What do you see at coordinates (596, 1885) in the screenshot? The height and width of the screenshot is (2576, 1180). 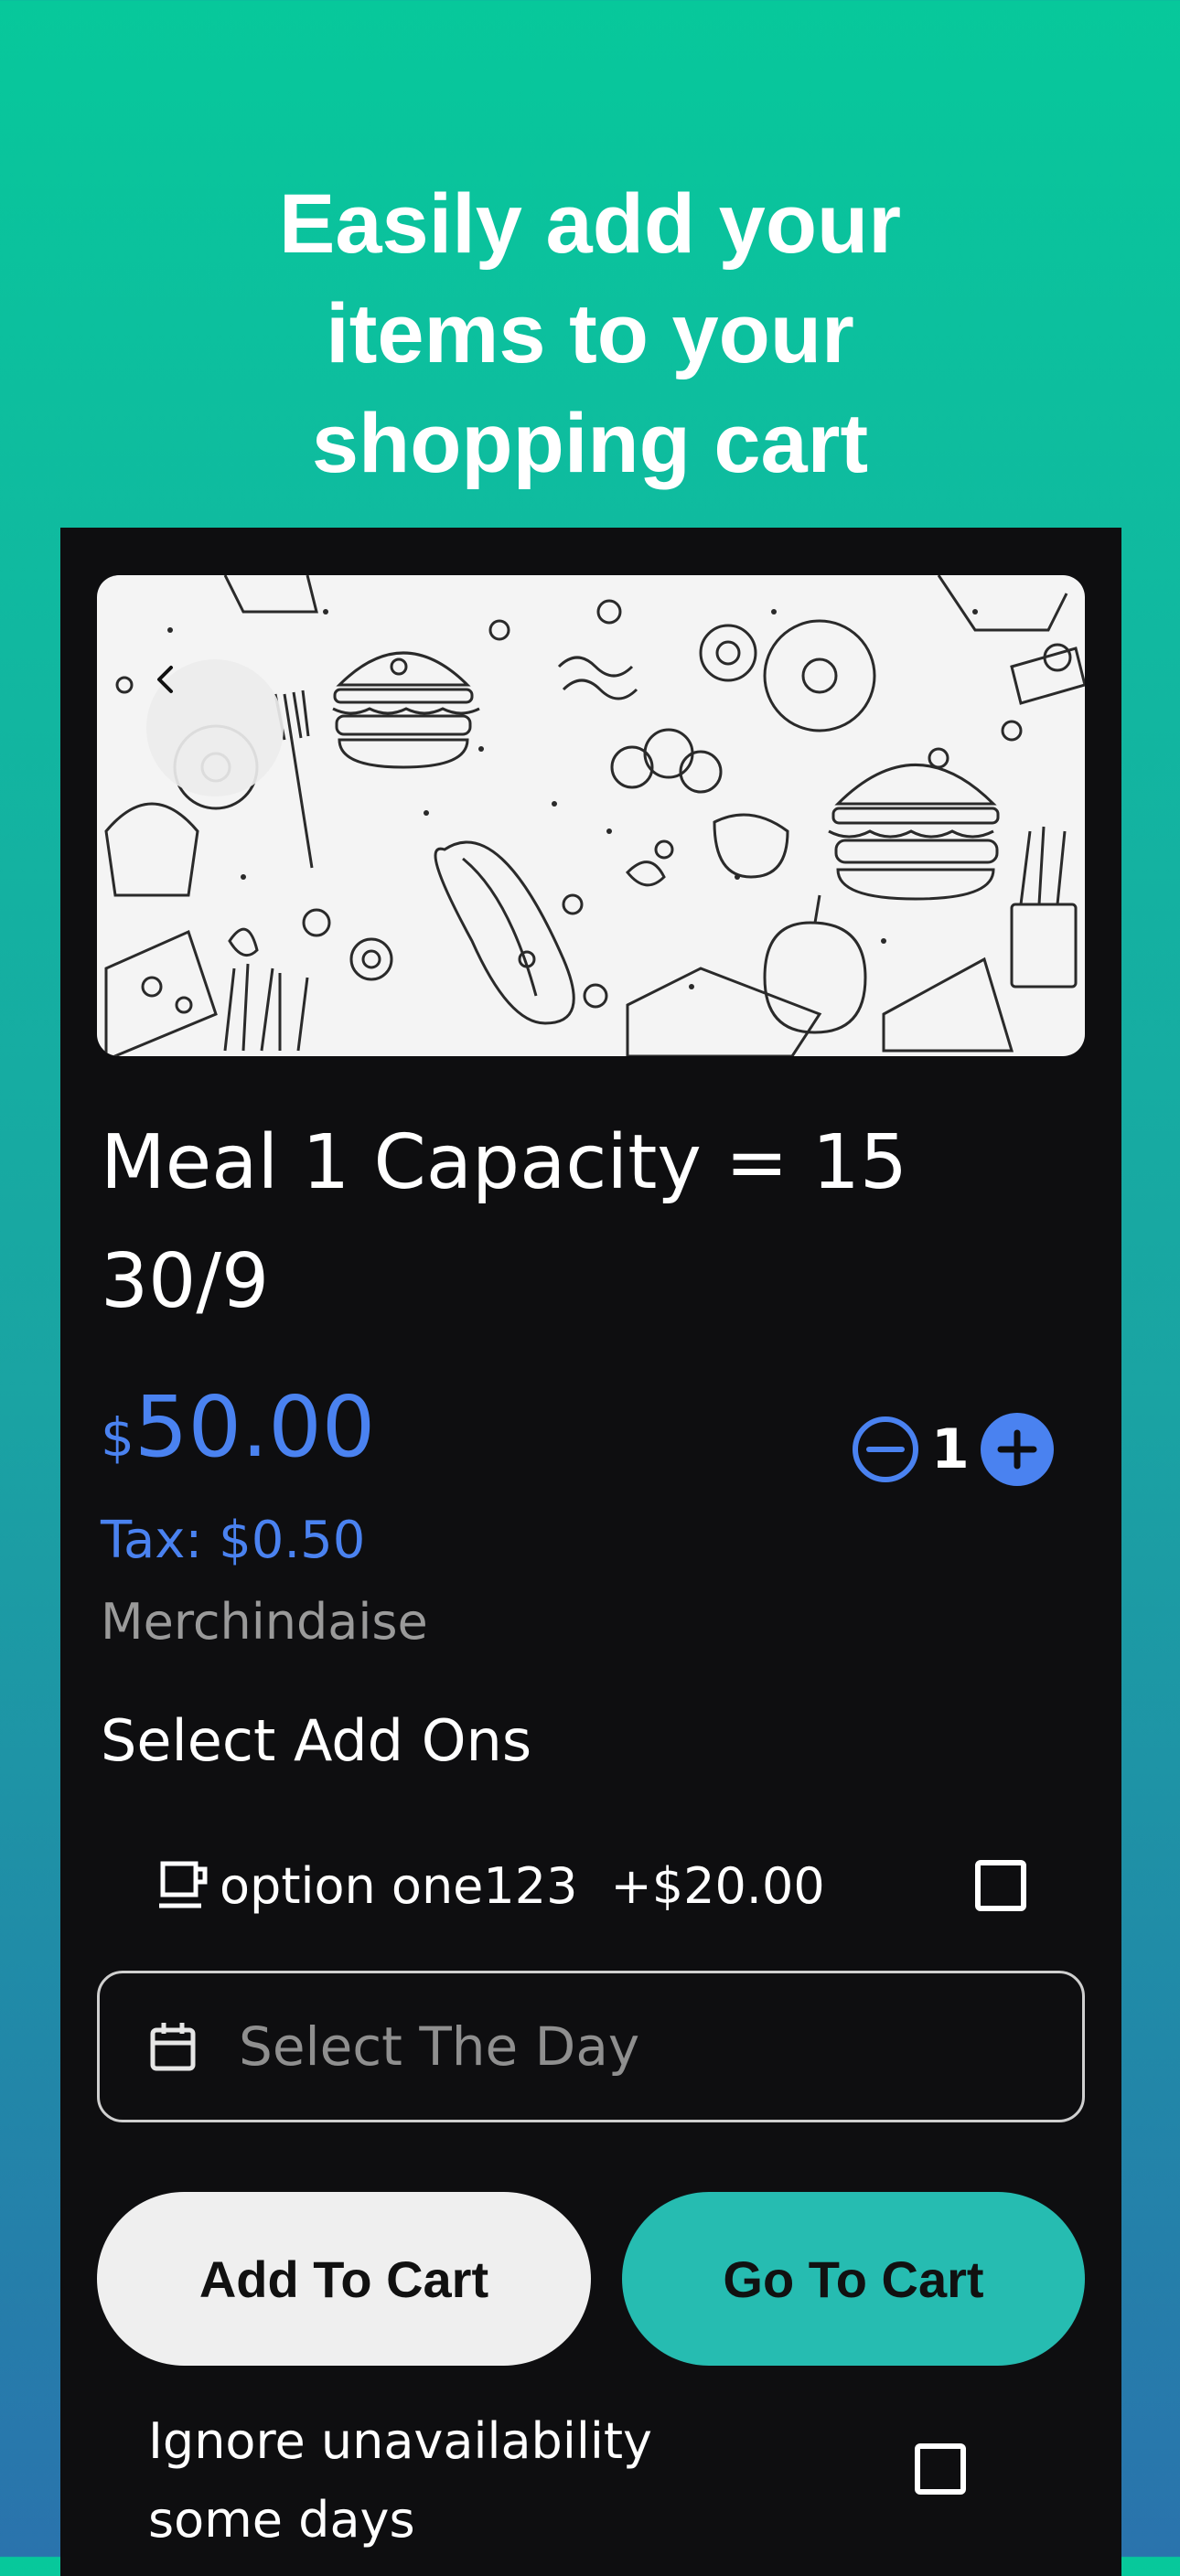 I see `addon-option: option one123 +$20.00` at bounding box center [596, 1885].